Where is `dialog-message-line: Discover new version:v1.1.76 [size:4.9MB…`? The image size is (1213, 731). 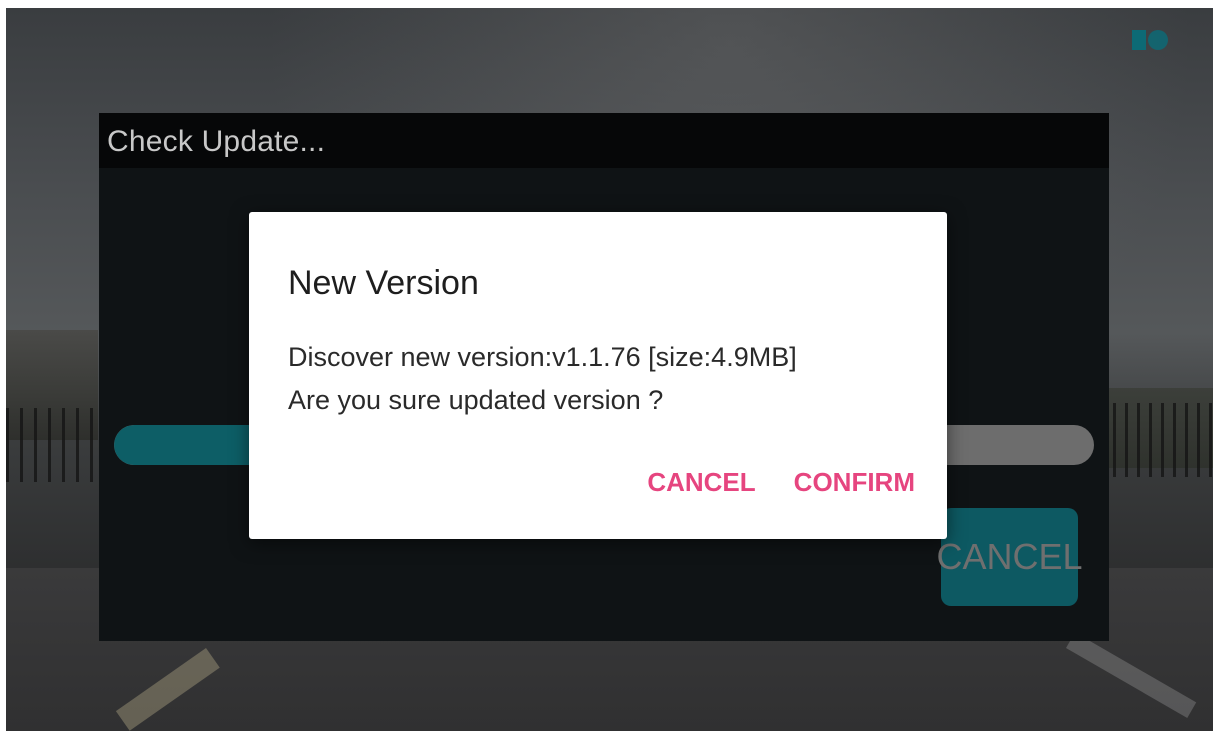 dialog-message-line: Discover new version:v1.1.76 [size:4.9MB… is located at coordinates (542, 357).